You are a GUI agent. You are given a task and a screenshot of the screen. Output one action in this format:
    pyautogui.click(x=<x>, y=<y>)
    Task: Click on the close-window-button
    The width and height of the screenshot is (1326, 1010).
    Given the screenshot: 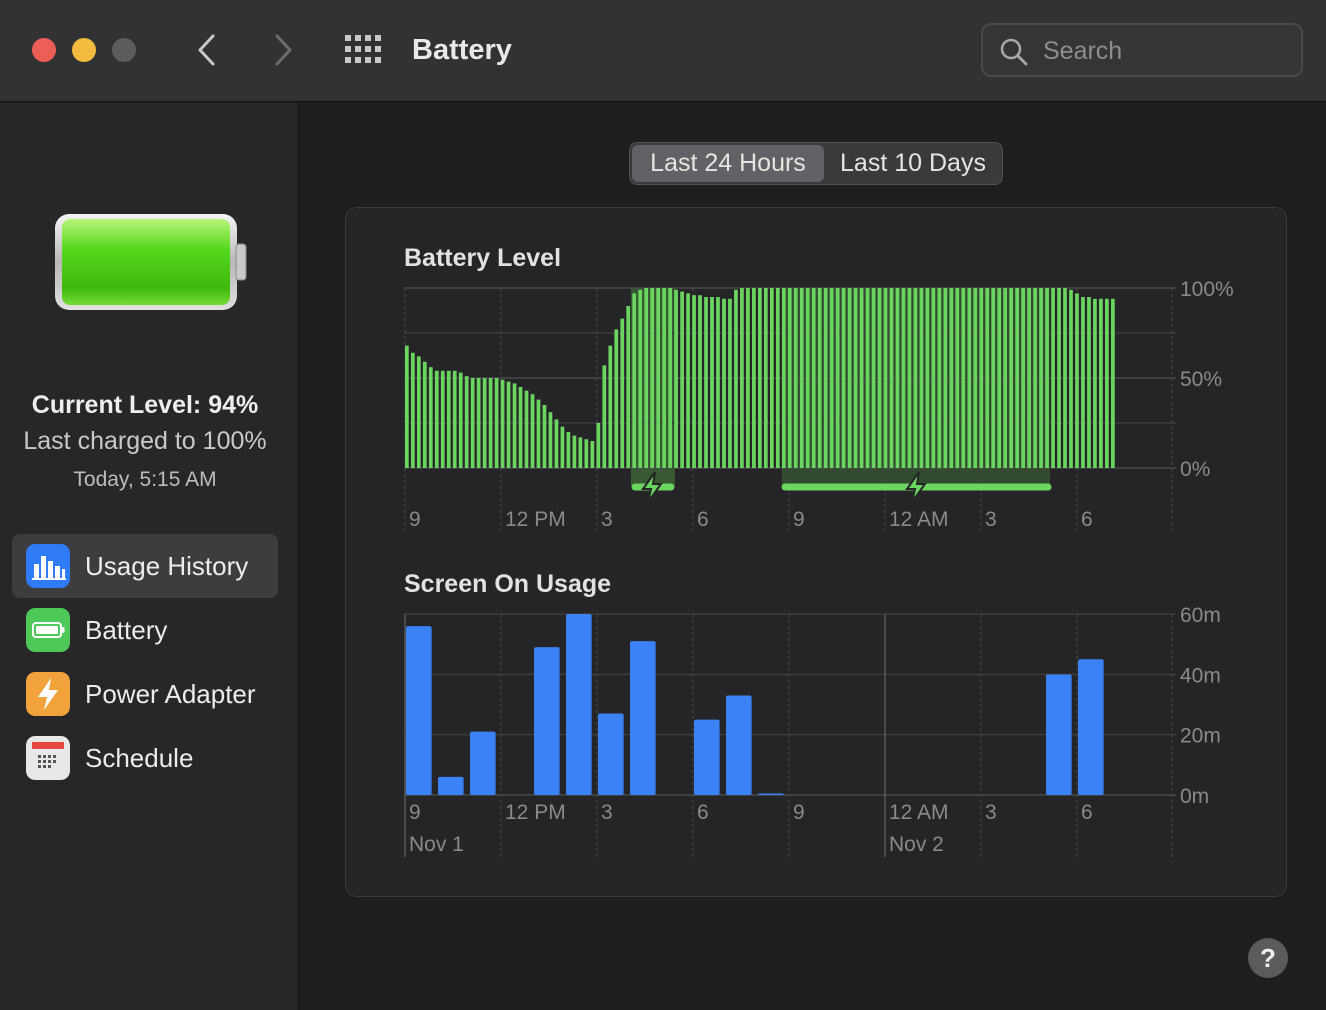 What is the action you would take?
    pyautogui.click(x=44, y=50)
    